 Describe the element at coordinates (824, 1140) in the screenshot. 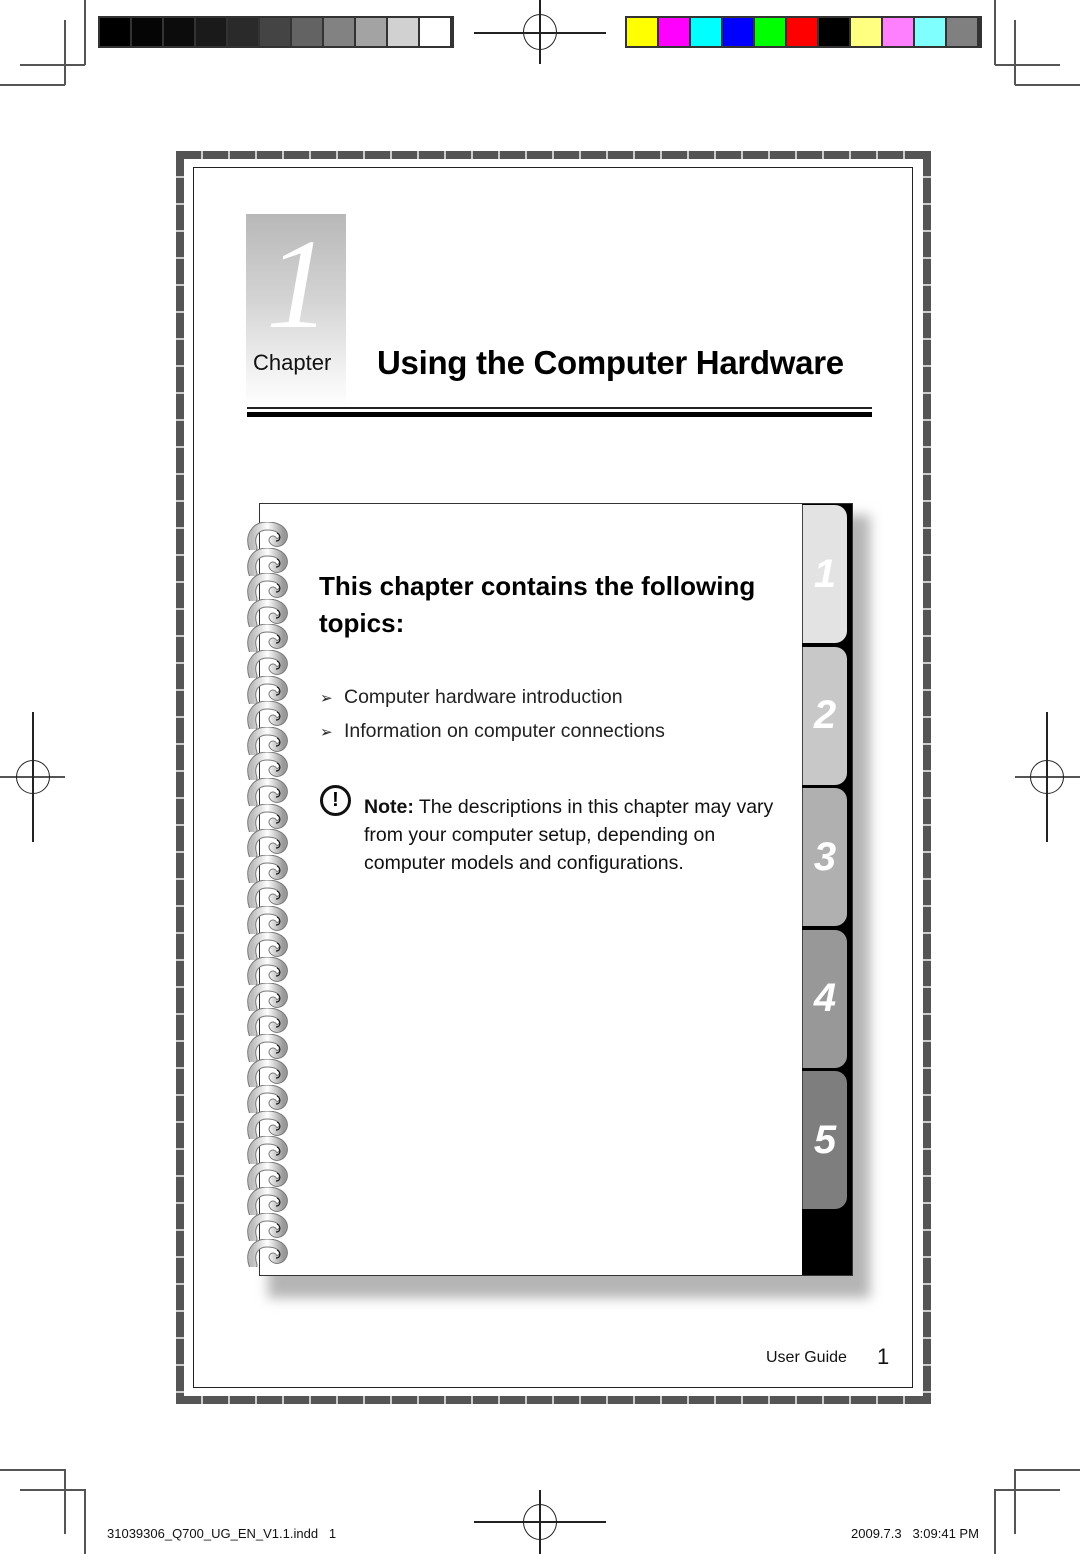

I see `chapter-tab-5: 5` at that location.